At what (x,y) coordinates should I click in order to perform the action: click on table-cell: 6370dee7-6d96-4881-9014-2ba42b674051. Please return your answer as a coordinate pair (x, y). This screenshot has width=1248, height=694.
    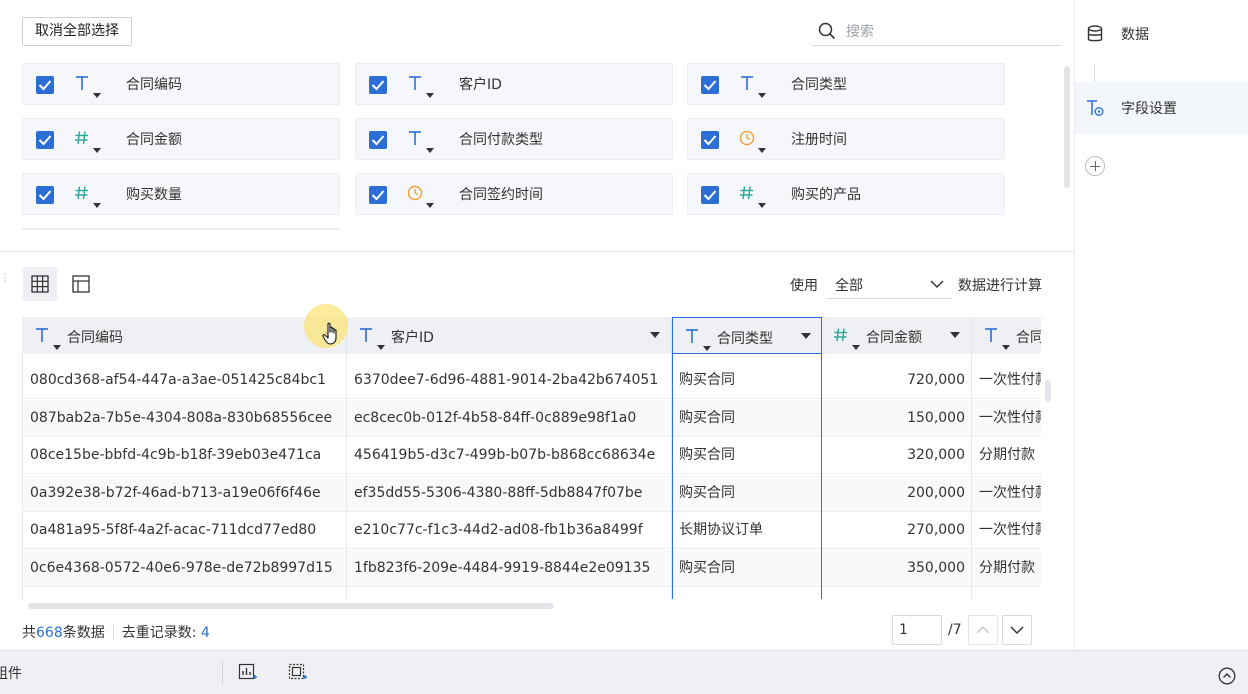
    Looking at the image, I should click on (509, 380).